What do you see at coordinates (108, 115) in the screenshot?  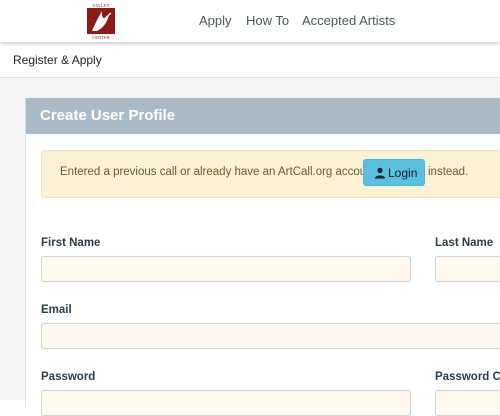 I see `panel-title: Create User Profile` at bounding box center [108, 115].